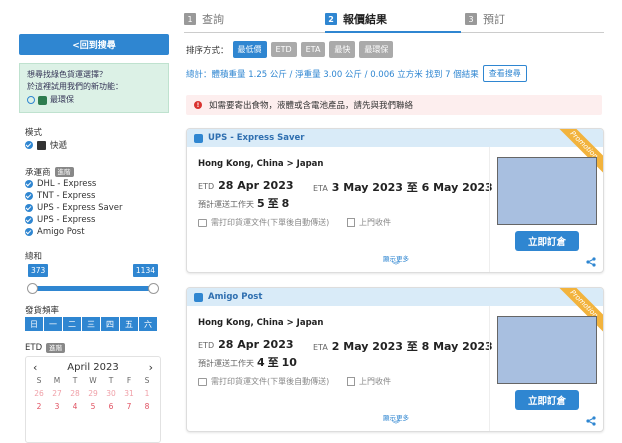  I want to click on weekday-row: S M T W T F S, so click(93, 380).